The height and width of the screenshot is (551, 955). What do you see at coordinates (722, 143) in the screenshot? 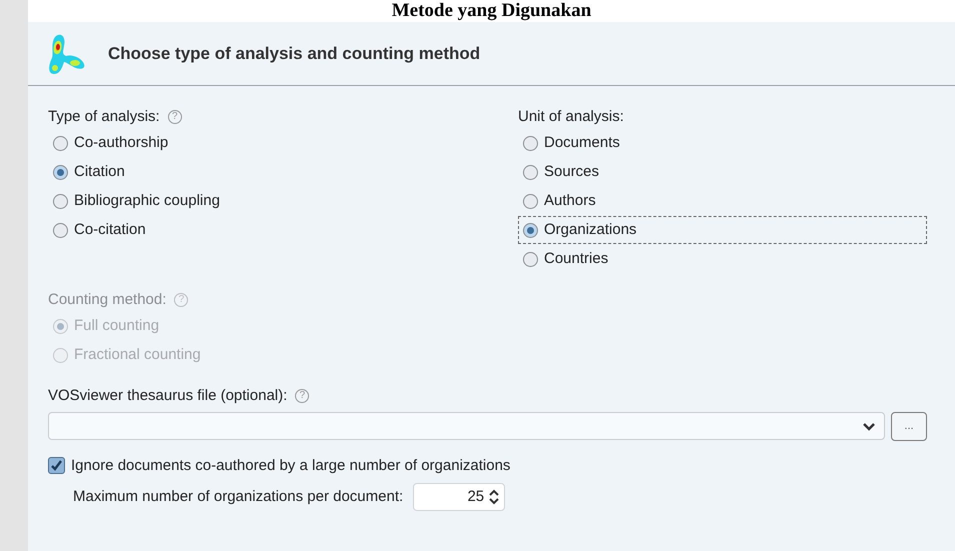
I see `radio-option: Documents` at bounding box center [722, 143].